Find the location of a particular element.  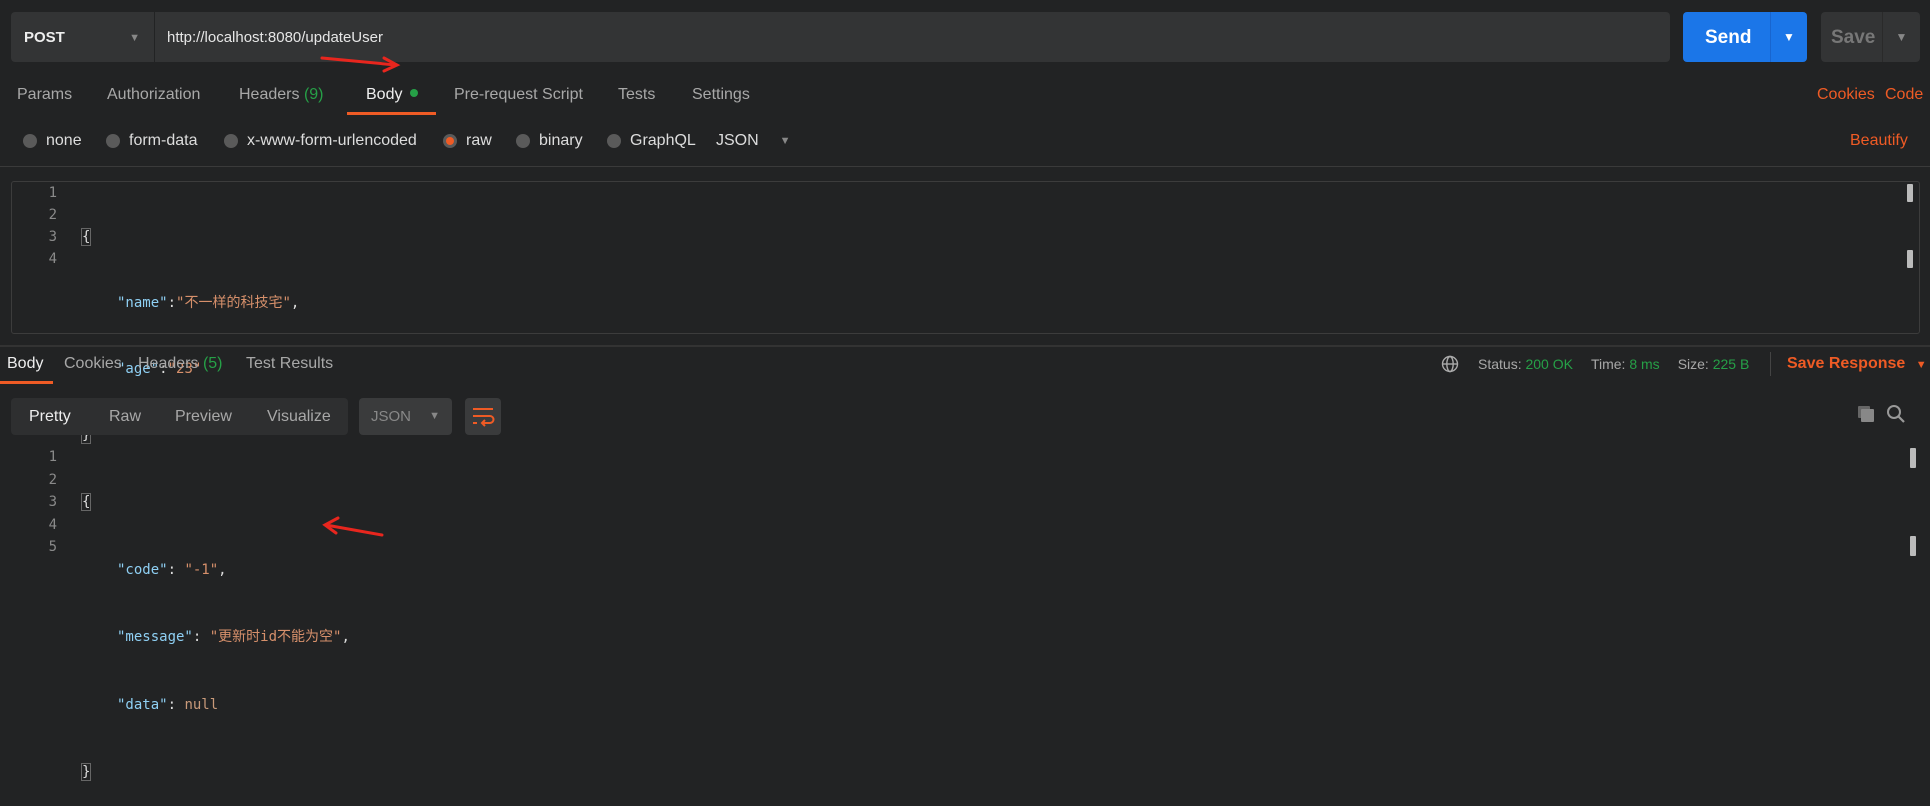

json-value: "-1" is located at coordinates (201, 569).